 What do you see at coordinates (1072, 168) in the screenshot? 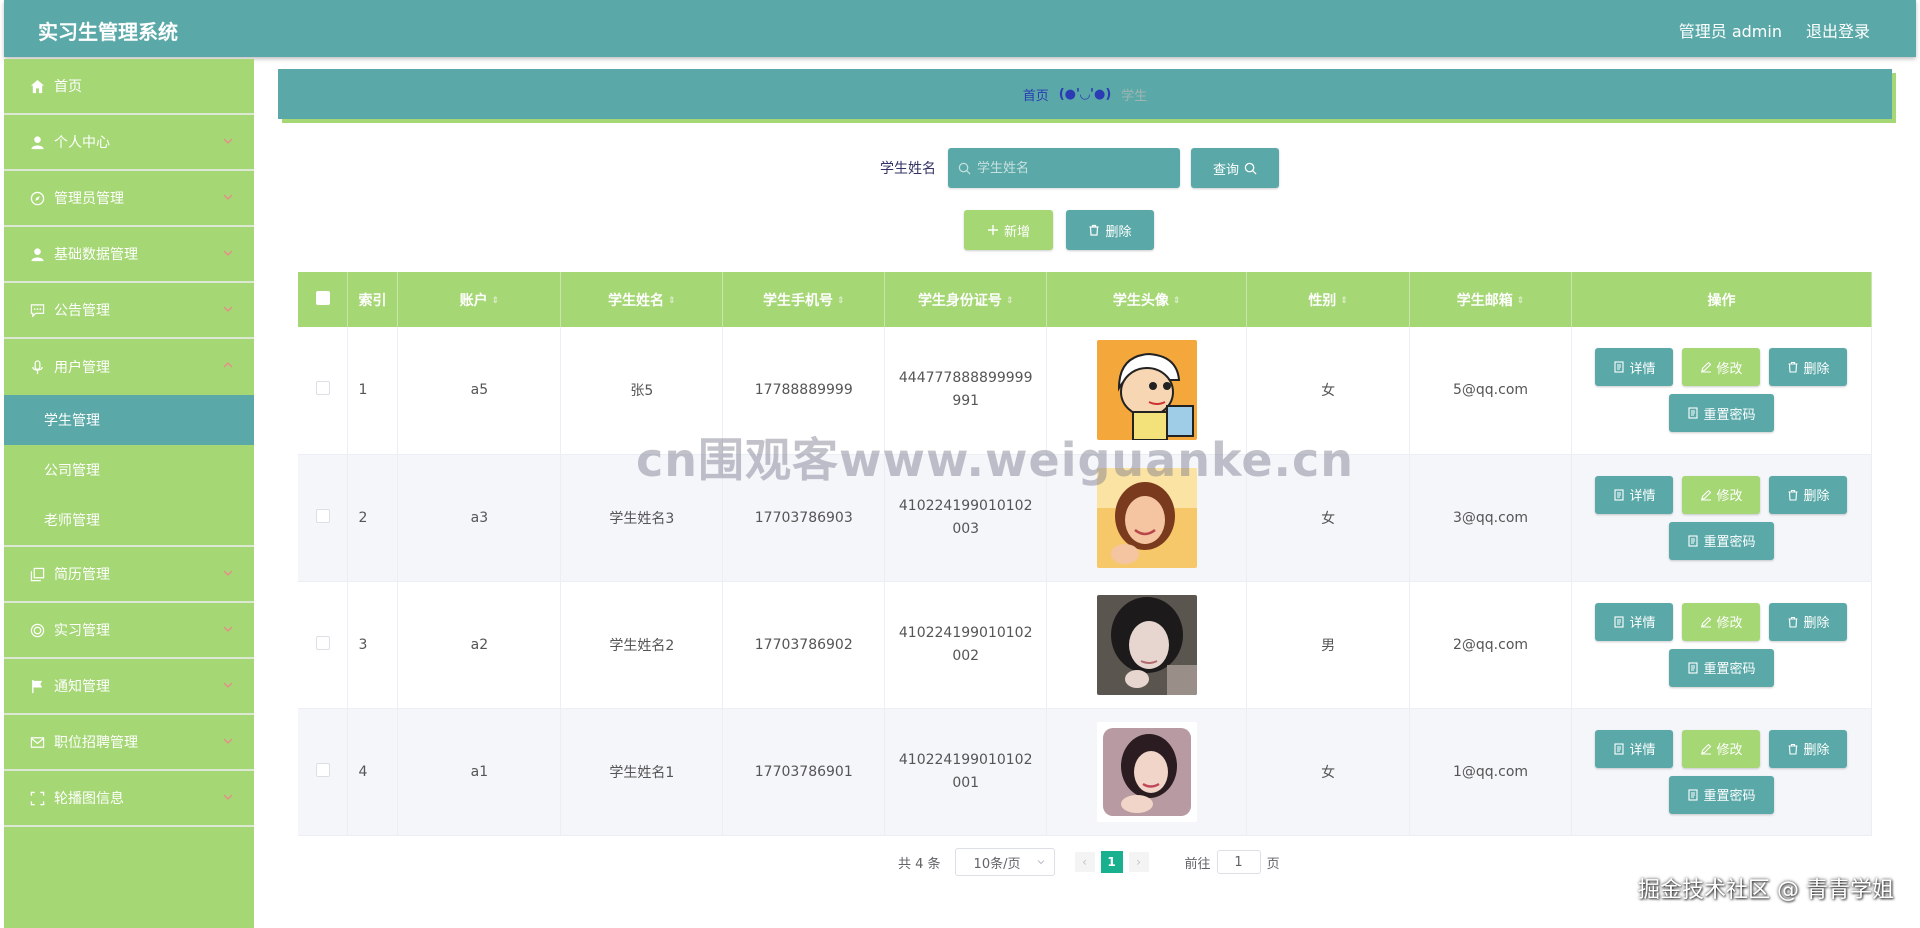
I see `search-input` at bounding box center [1072, 168].